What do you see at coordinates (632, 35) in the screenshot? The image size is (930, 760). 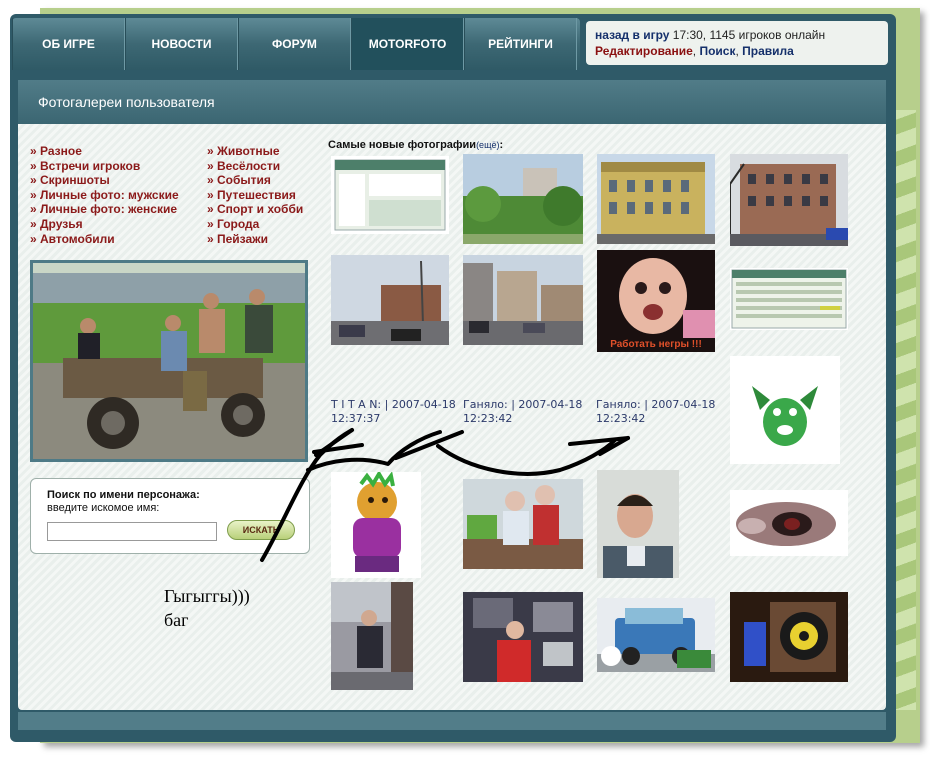 I see `back-to-game-link: назад в игру` at bounding box center [632, 35].